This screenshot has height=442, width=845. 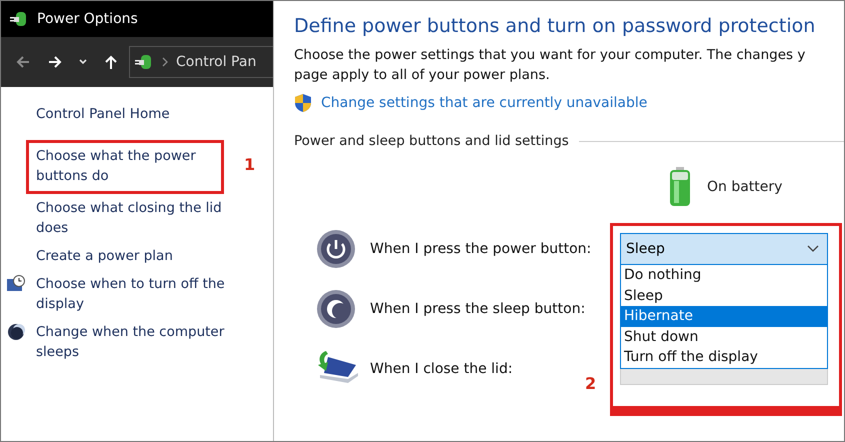 What do you see at coordinates (111, 62) in the screenshot?
I see `up-arrow-icon` at bounding box center [111, 62].